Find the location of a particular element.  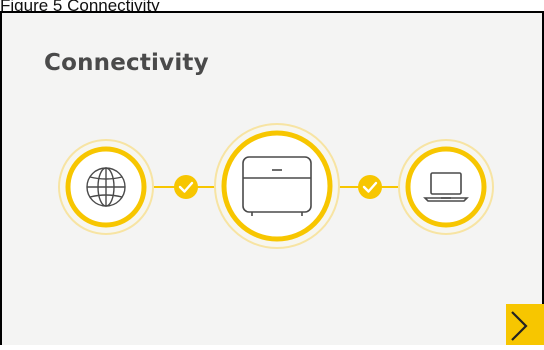

next-button is located at coordinates (525, 324).